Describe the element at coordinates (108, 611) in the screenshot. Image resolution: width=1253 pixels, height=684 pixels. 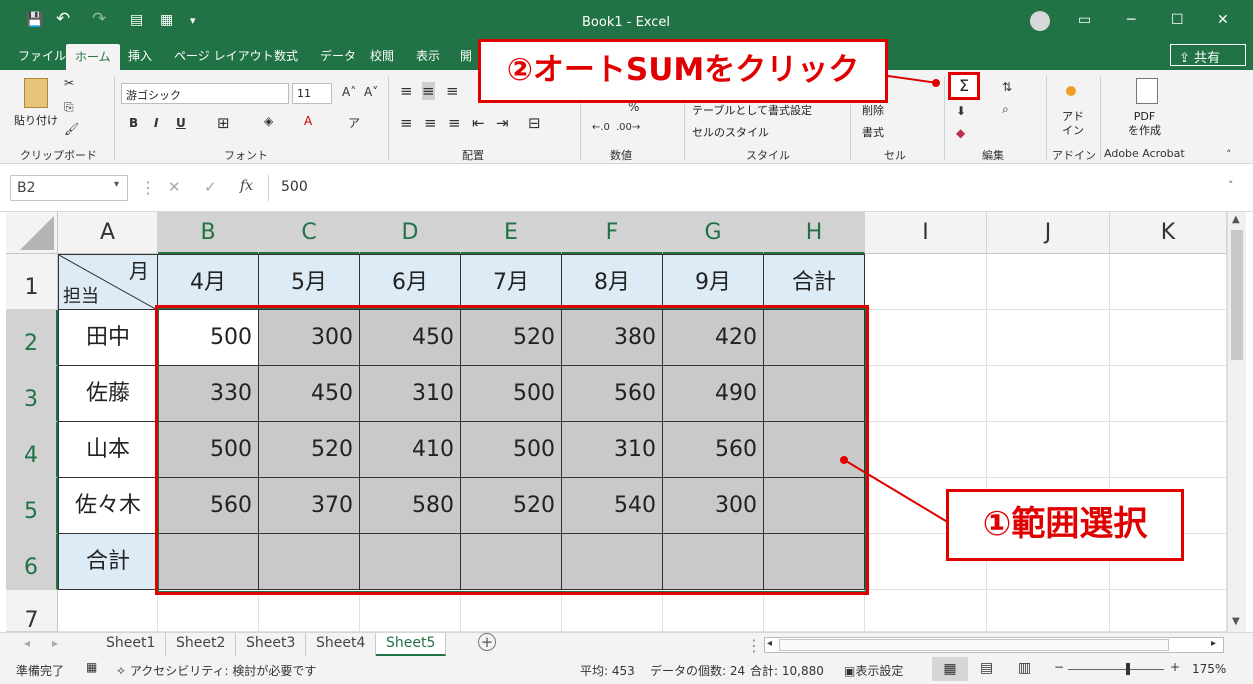
I see `cell-a7` at that location.